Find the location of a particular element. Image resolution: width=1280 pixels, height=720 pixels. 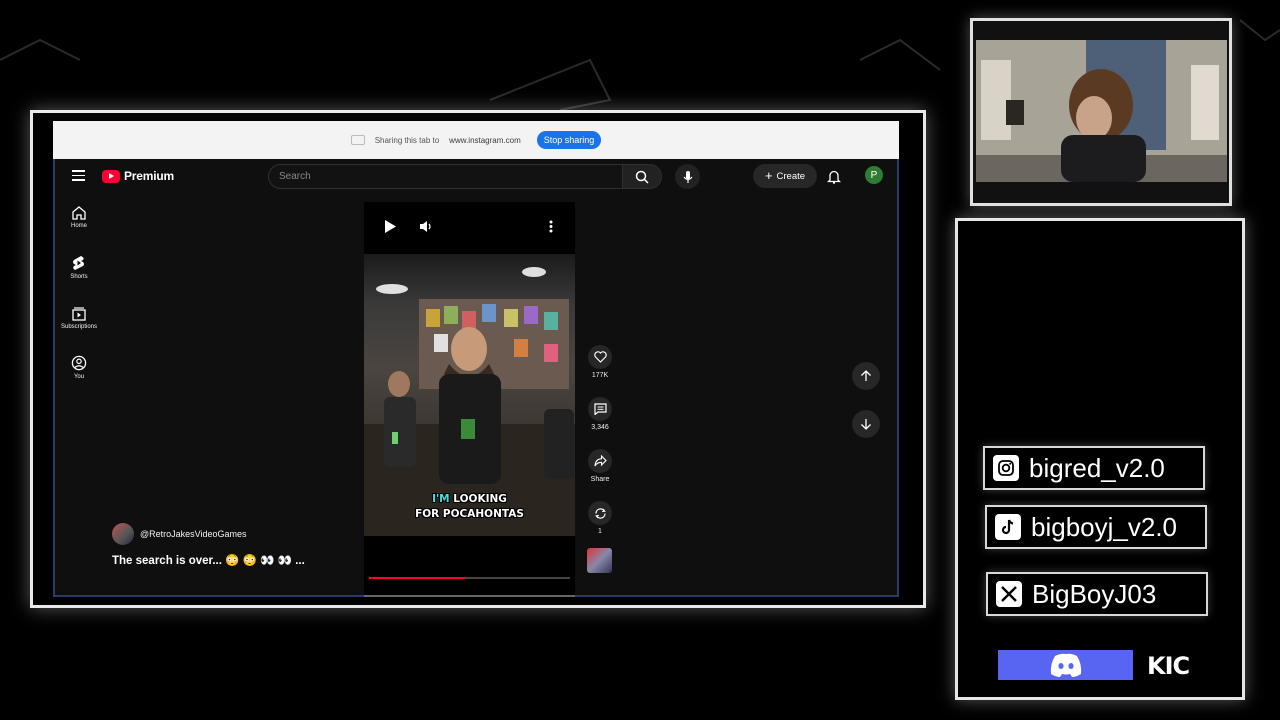

short-video-frame: I'M LOOKING FOR POCAHONTAS is located at coordinates (469, 395).